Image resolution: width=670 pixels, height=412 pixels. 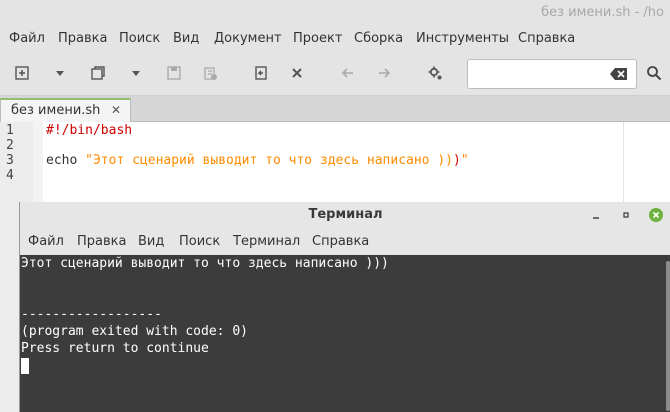 I want to click on save-icon, so click(x=174, y=73).